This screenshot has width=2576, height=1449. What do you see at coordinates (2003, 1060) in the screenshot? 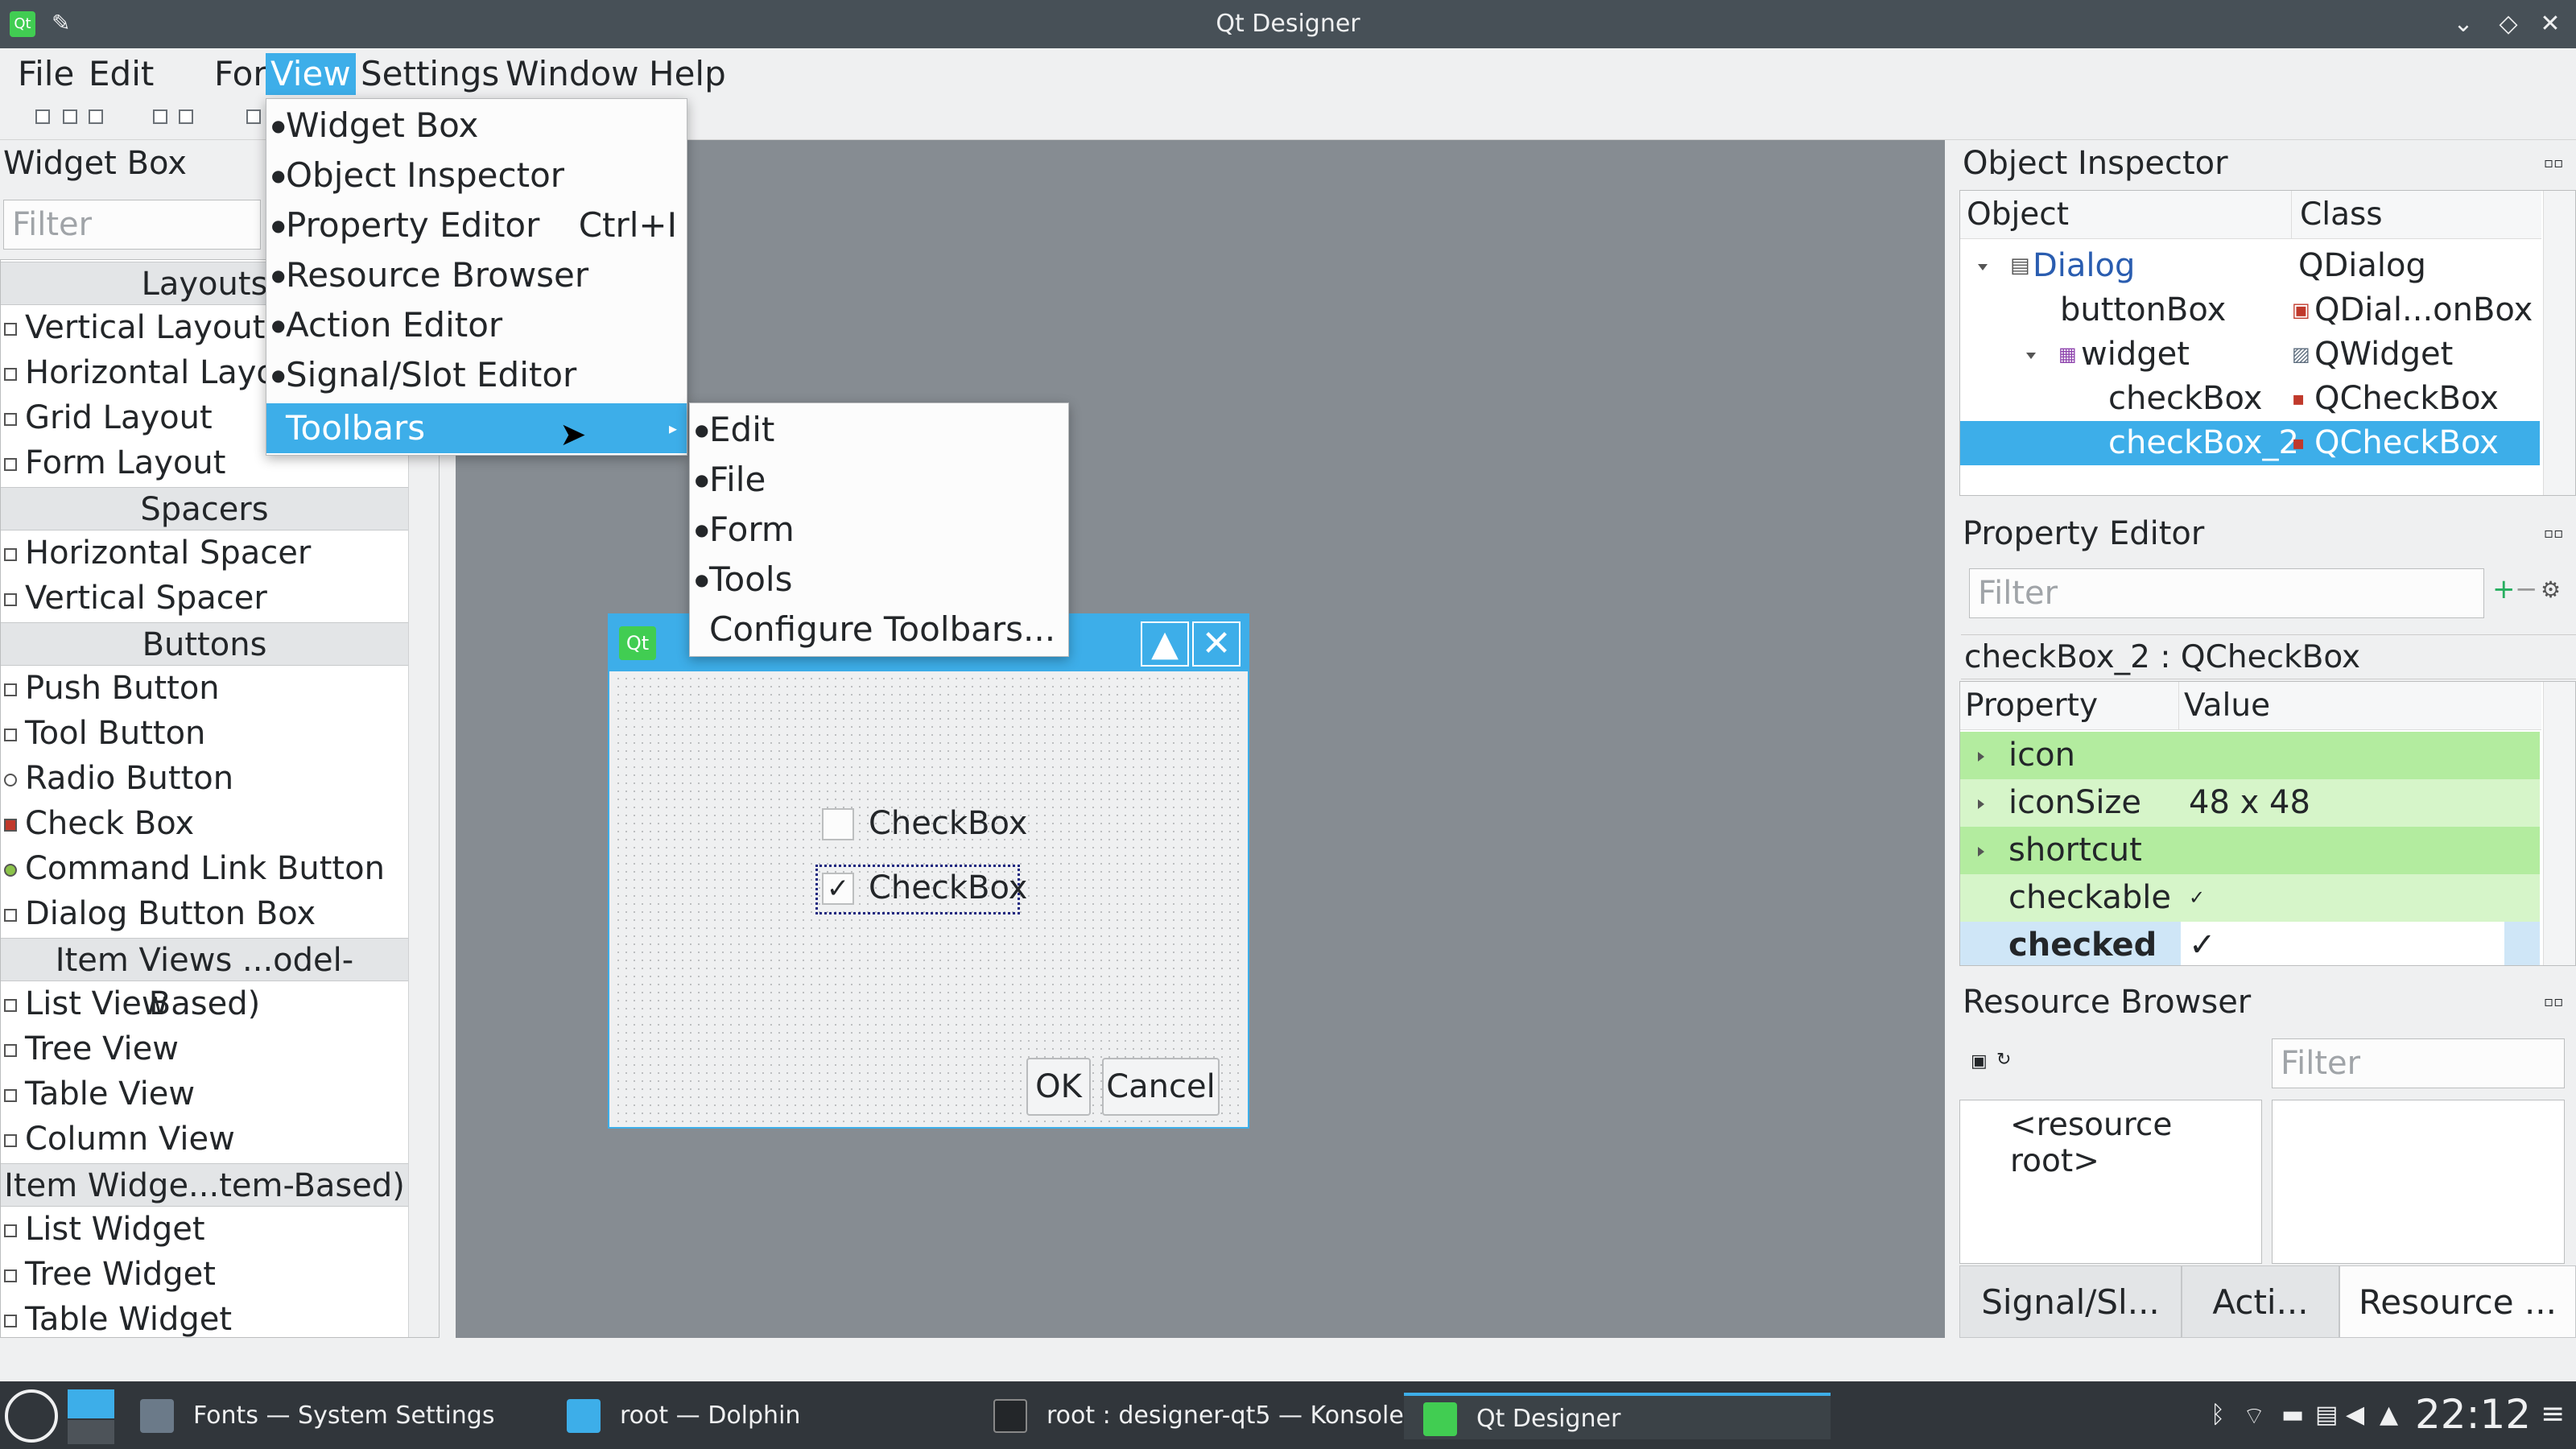
I see `reload-icon: ↻` at bounding box center [2003, 1060].